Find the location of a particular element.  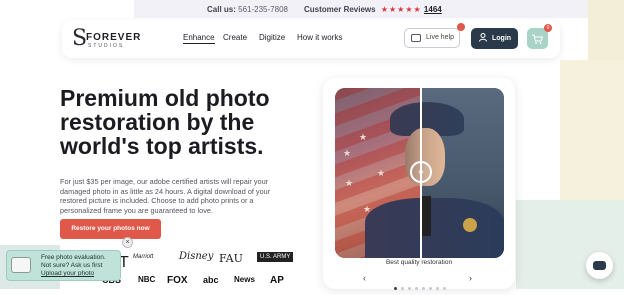

live-help-button: Live help is located at coordinates (434, 35).